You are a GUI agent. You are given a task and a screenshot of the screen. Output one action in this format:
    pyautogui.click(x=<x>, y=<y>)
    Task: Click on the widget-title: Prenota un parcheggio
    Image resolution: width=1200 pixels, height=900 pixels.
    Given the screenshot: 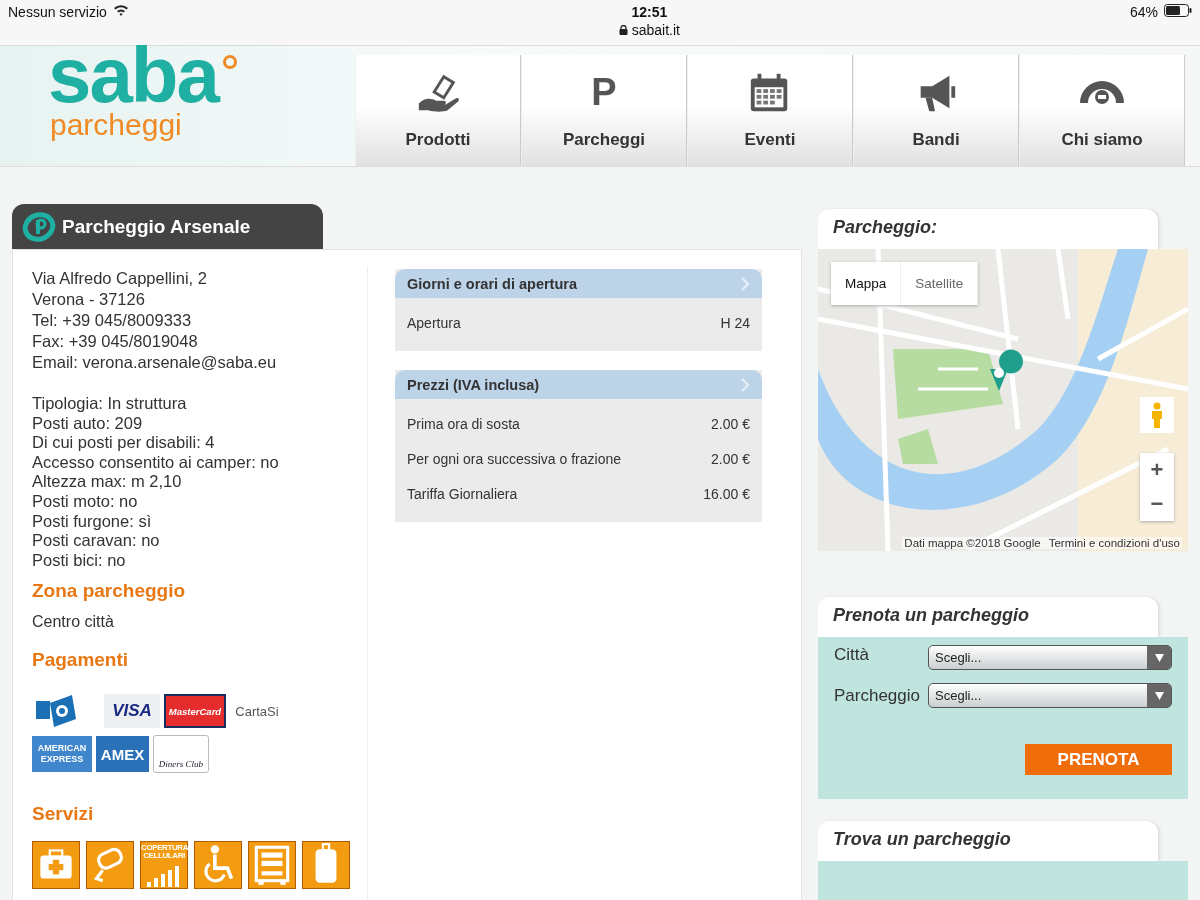 What is the action you would take?
    pyautogui.click(x=988, y=617)
    